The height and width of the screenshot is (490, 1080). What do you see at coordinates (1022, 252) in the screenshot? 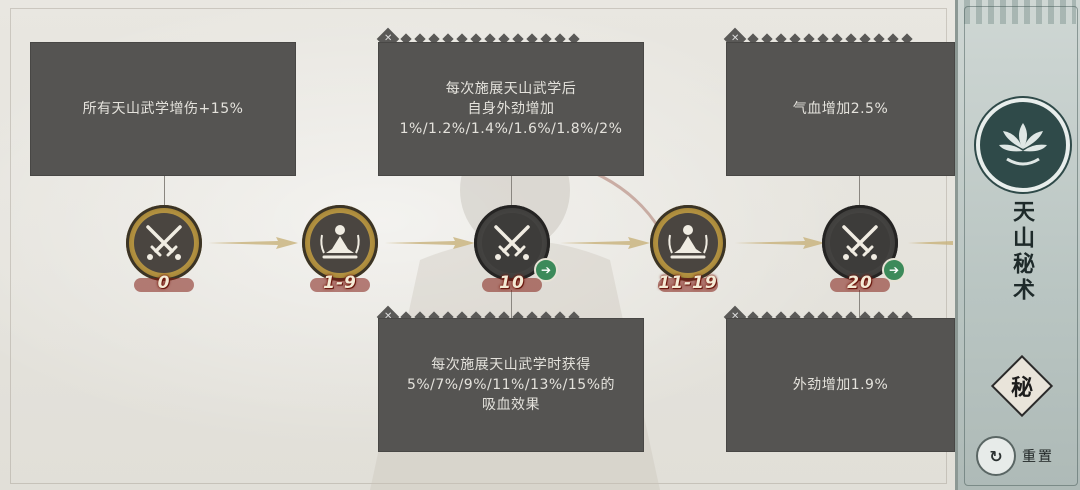
I see `school-title: 天山秘术` at bounding box center [1022, 252].